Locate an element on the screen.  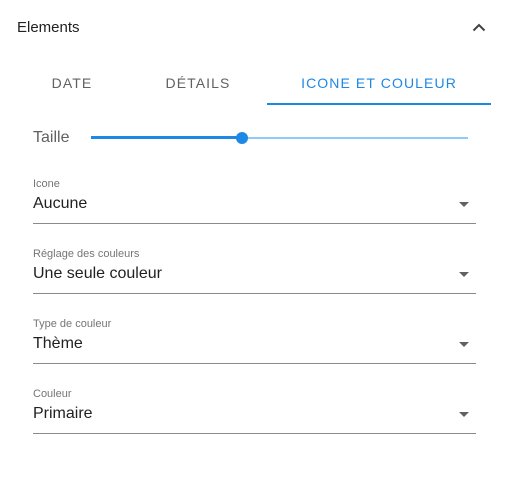
chevron-up-icon is located at coordinates (479, 27).